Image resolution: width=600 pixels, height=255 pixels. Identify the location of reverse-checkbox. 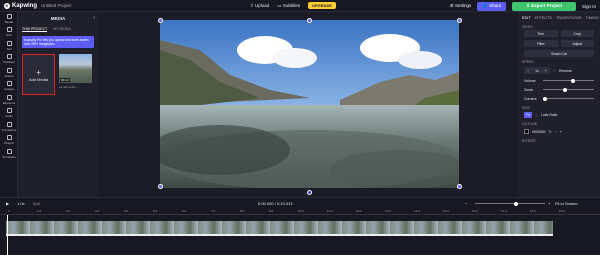
(554, 70).